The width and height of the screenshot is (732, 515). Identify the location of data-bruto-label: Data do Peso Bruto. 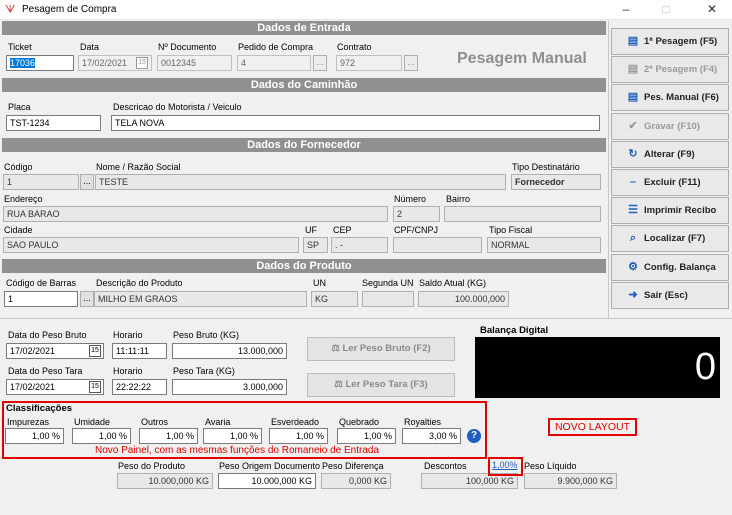
(47, 335).